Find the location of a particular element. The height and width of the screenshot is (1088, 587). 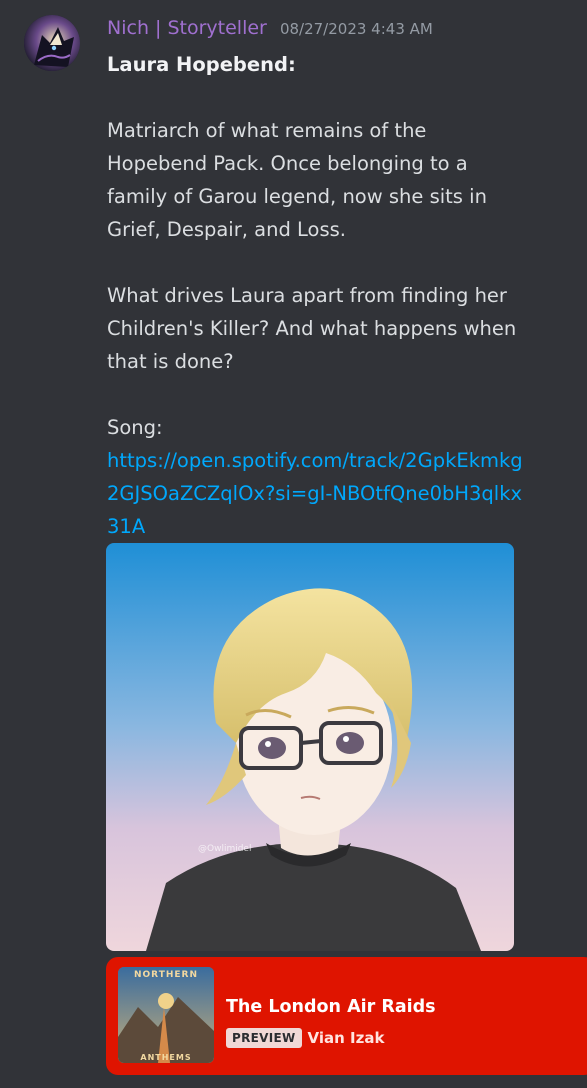

track-meta: PREVIEW Vian Izak is located at coordinates (305, 1038).